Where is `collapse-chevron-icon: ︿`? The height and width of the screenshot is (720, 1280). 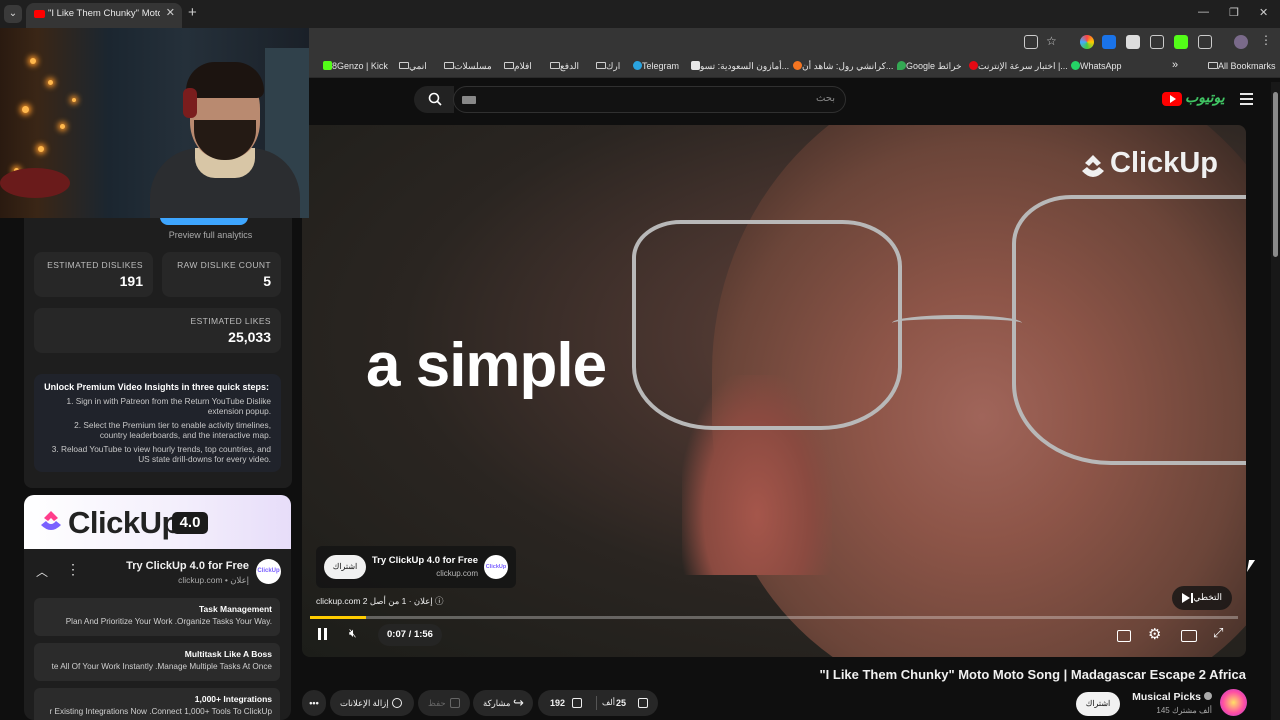 collapse-chevron-icon: ︿ is located at coordinates (42, 571).